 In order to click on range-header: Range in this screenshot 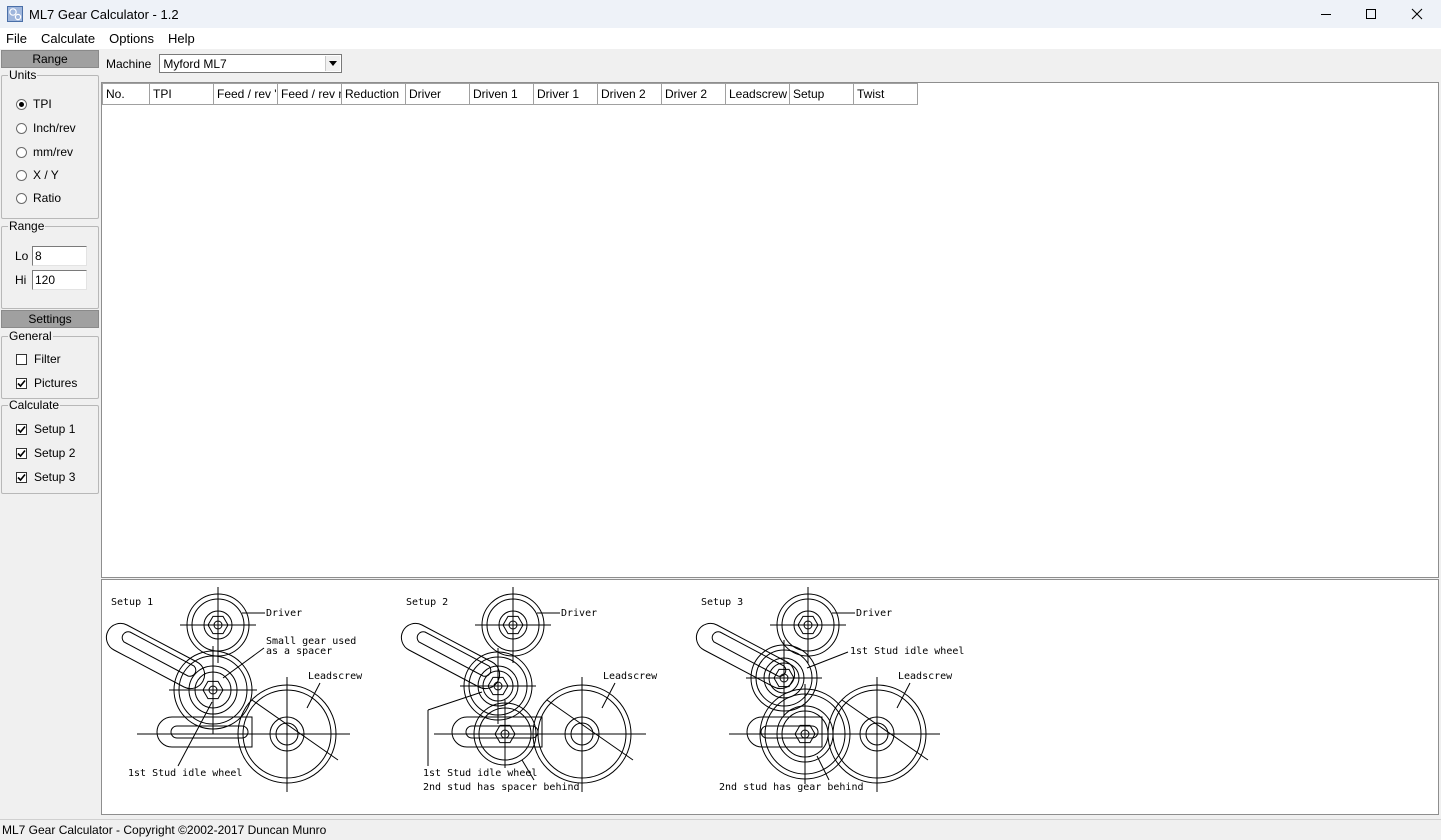, I will do `click(50, 59)`.